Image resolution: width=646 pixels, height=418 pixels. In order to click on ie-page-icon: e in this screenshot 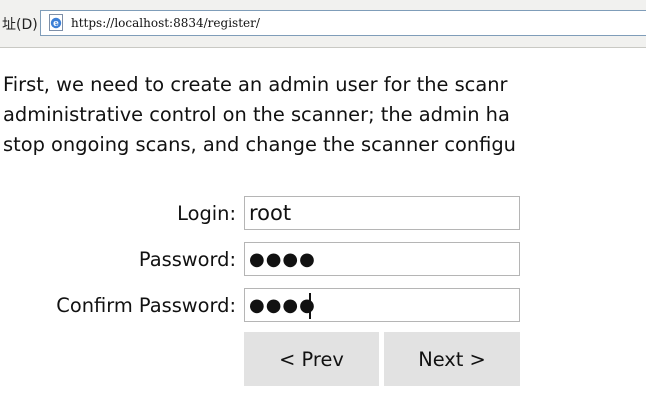, I will do `click(56, 22)`.